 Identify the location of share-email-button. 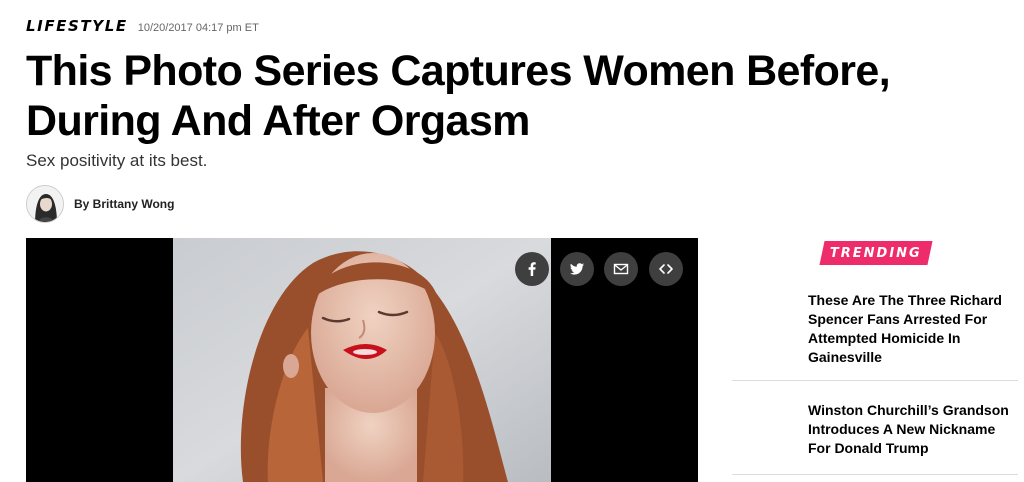
(621, 269).